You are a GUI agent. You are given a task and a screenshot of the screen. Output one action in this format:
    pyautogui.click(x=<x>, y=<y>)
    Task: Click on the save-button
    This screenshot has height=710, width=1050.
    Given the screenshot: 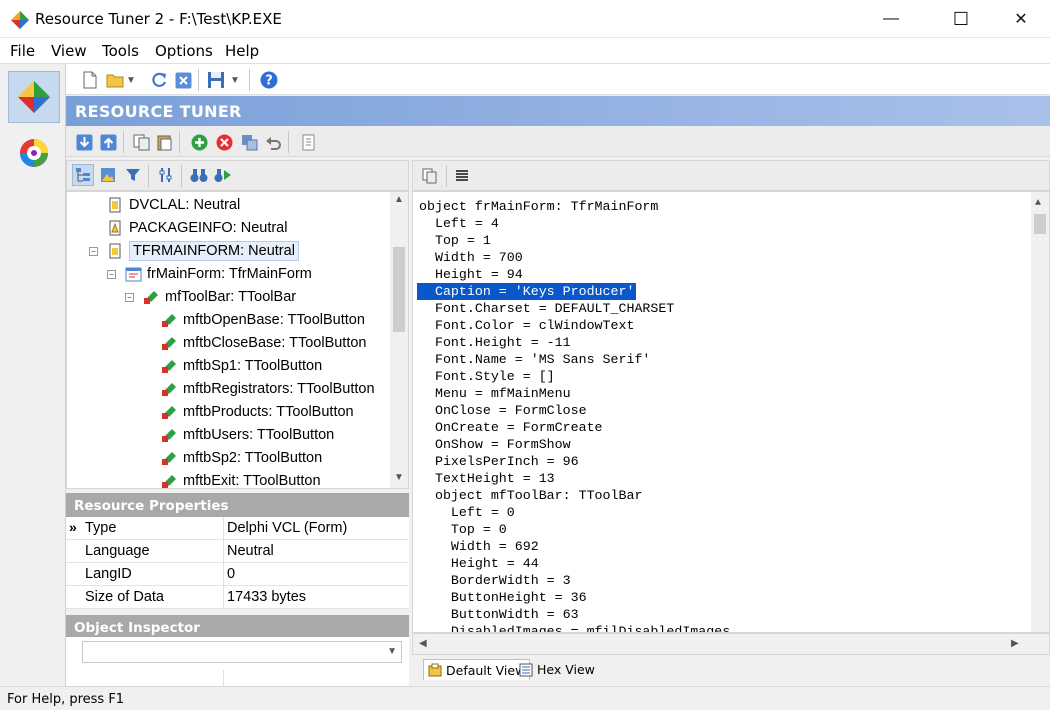 What is the action you would take?
    pyautogui.click(x=216, y=80)
    